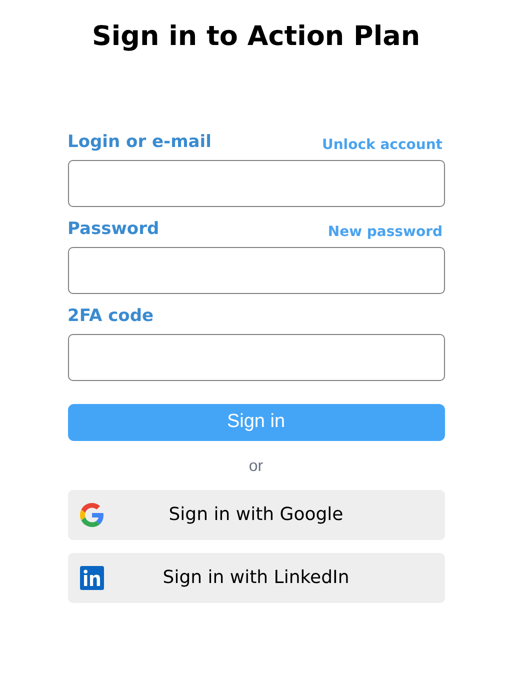 Image resolution: width=512 pixels, height=682 pixels. Describe the element at coordinates (382, 145) in the screenshot. I see `field-link: Unlock account` at that location.